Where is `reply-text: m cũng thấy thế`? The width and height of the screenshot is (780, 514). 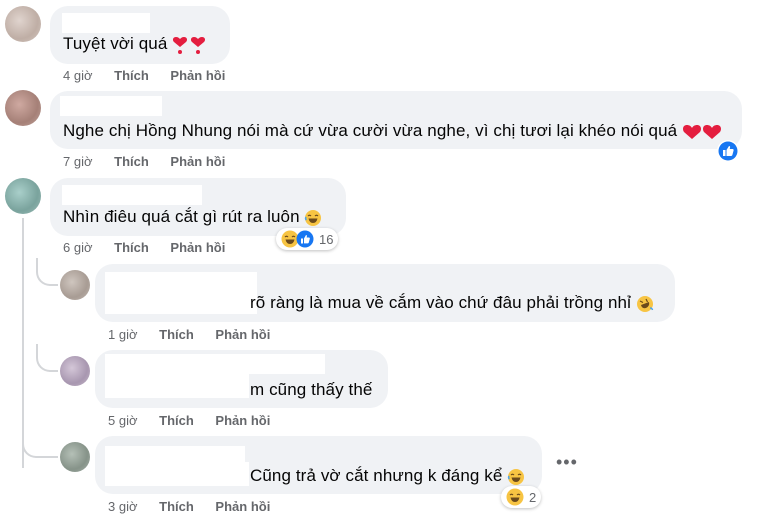 reply-text: m cũng thấy thế is located at coordinates (311, 390).